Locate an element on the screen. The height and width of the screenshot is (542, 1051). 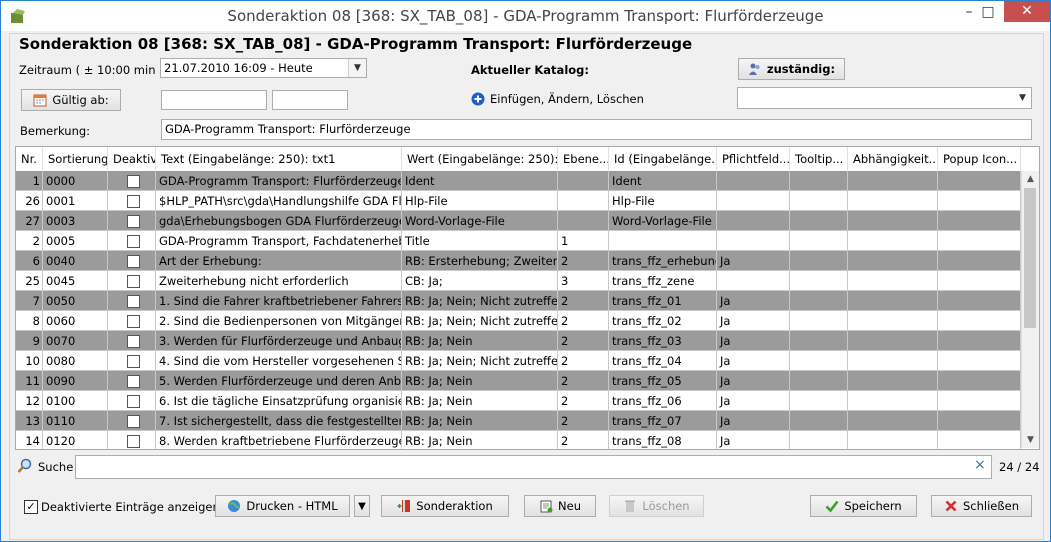
cell-nr: 10 is located at coordinates (29, 361).